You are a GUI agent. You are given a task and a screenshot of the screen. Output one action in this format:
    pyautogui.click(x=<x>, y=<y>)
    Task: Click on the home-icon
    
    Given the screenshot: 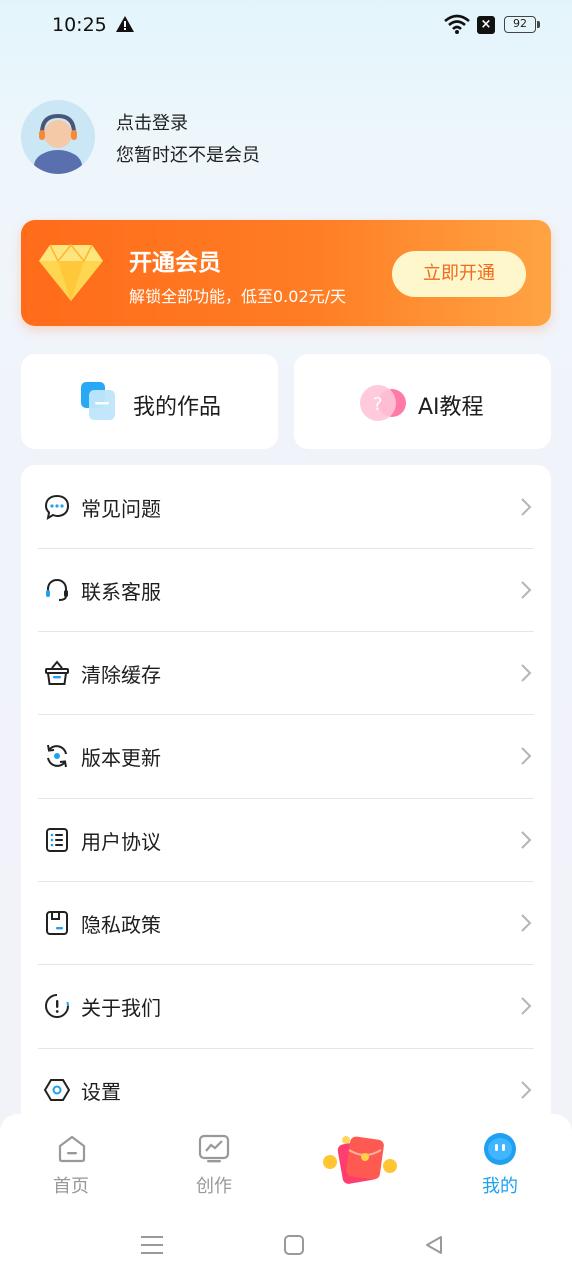 What is the action you would take?
    pyautogui.click(x=72, y=1149)
    